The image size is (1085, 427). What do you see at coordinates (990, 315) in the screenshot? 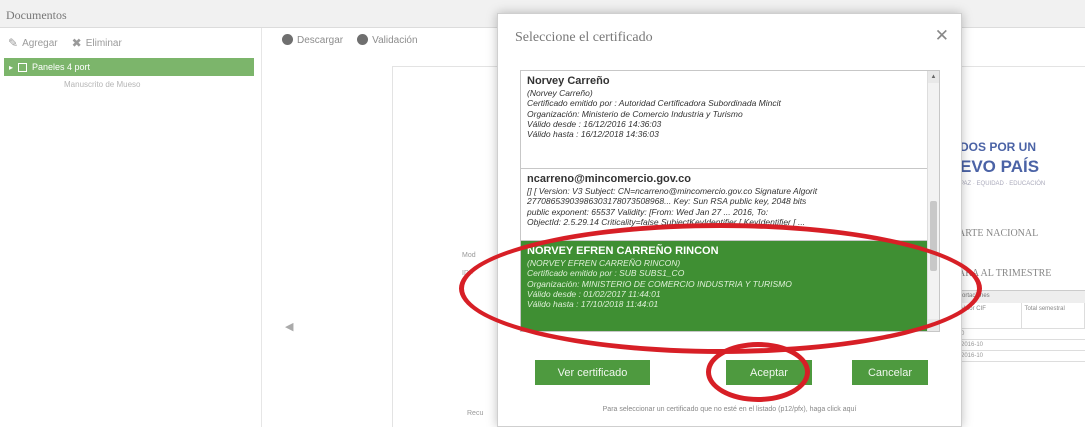
I see `table-col: Valor CIF` at bounding box center [990, 315].